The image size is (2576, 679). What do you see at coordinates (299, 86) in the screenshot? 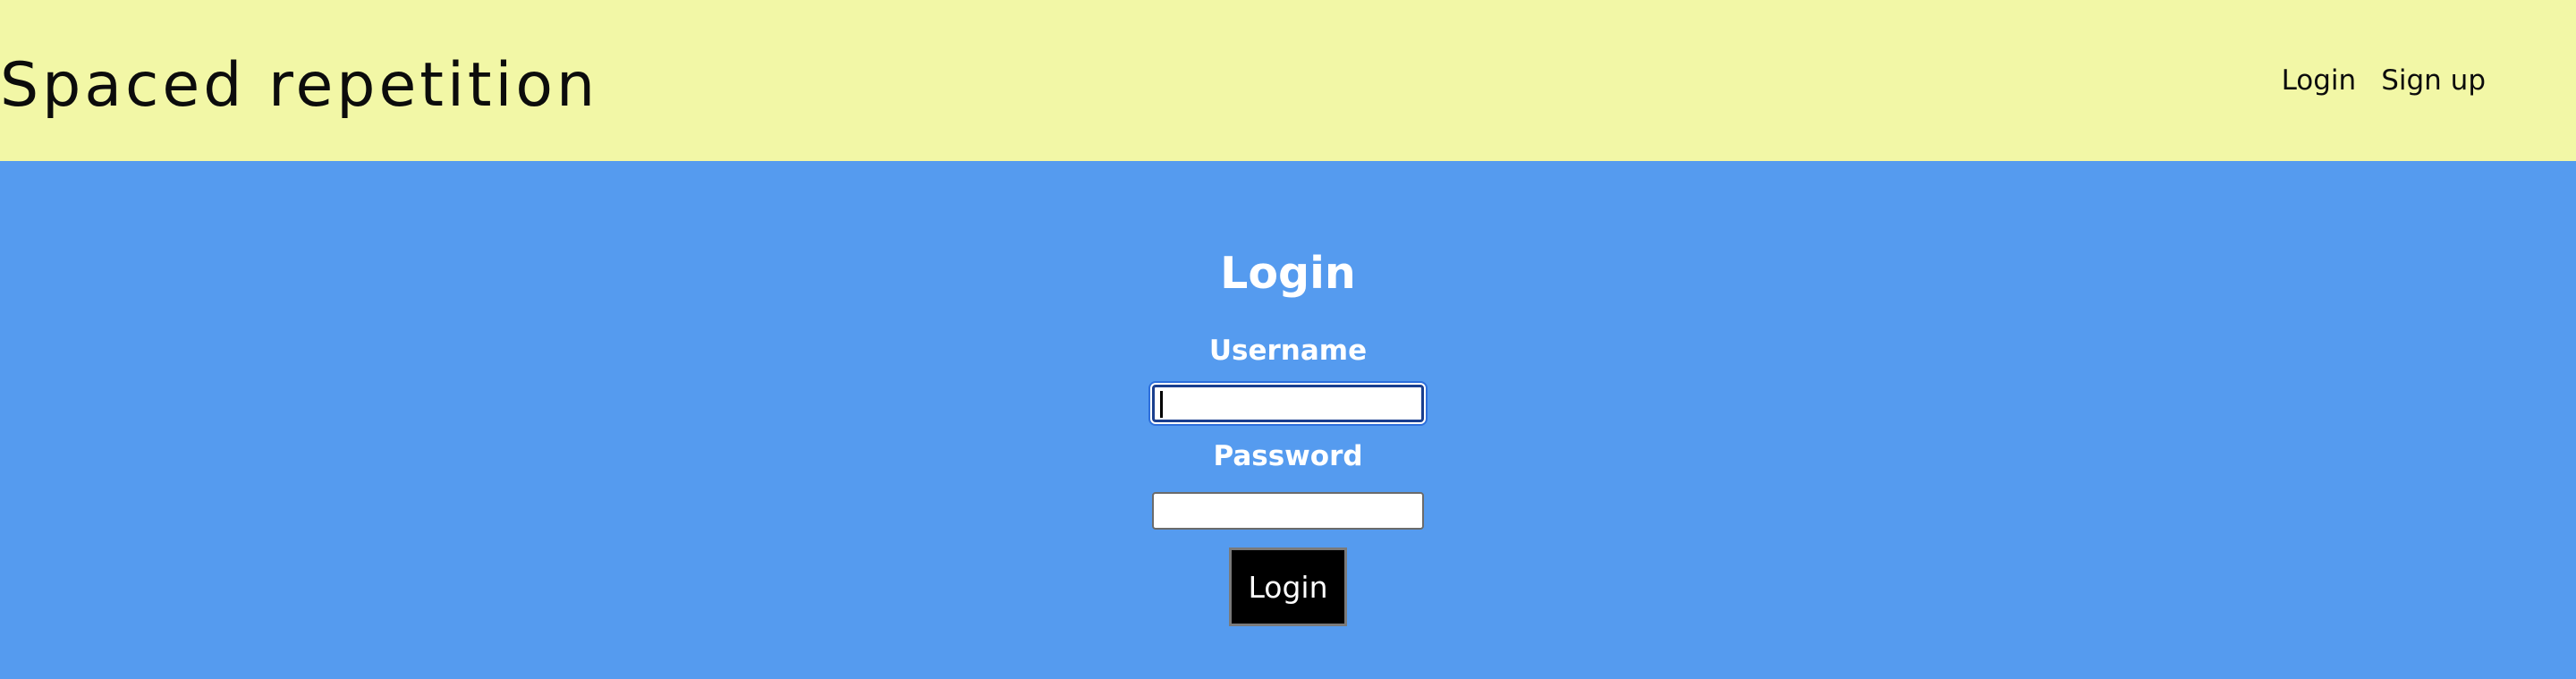
I see `app-title: Spaced repetition` at bounding box center [299, 86].